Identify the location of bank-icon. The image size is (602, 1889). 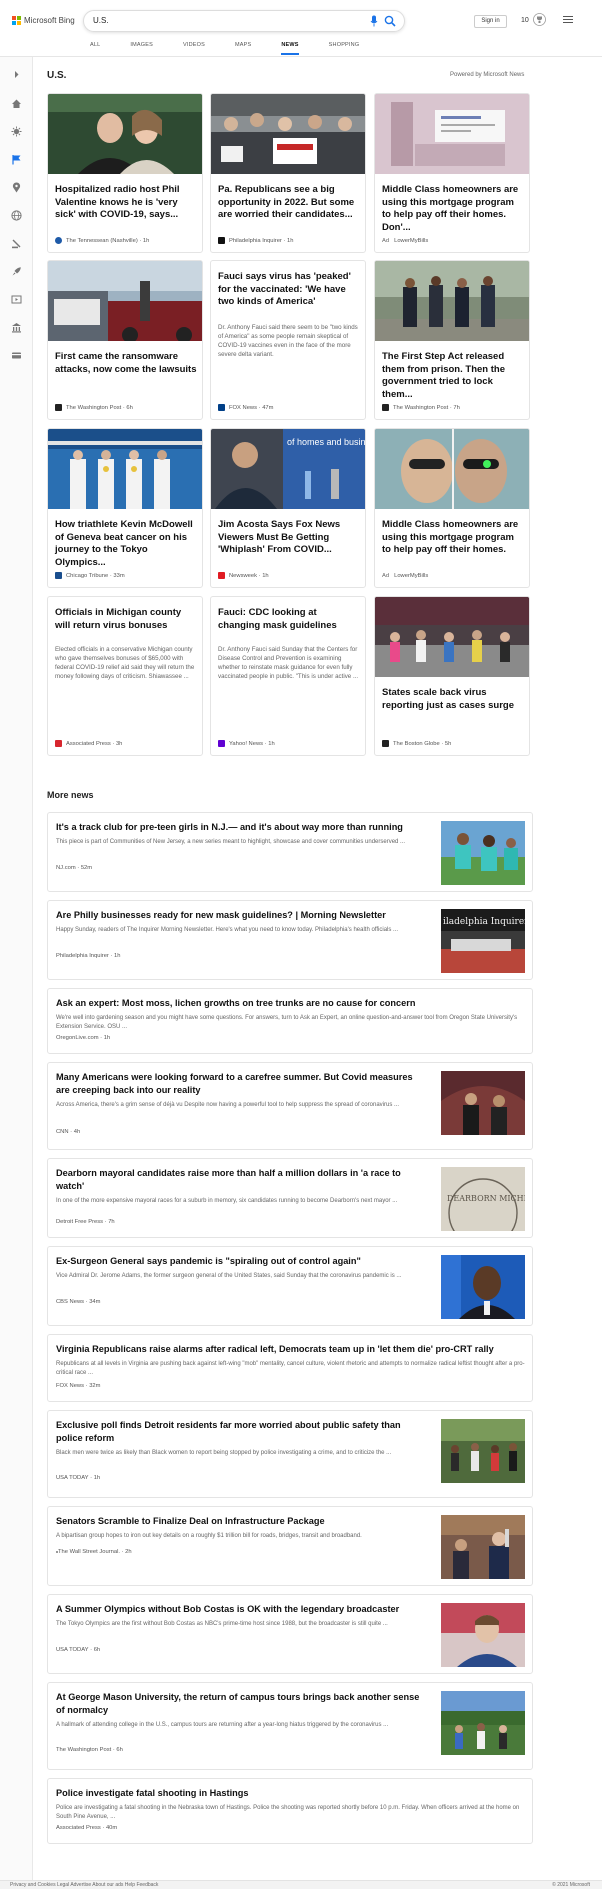
(16, 327).